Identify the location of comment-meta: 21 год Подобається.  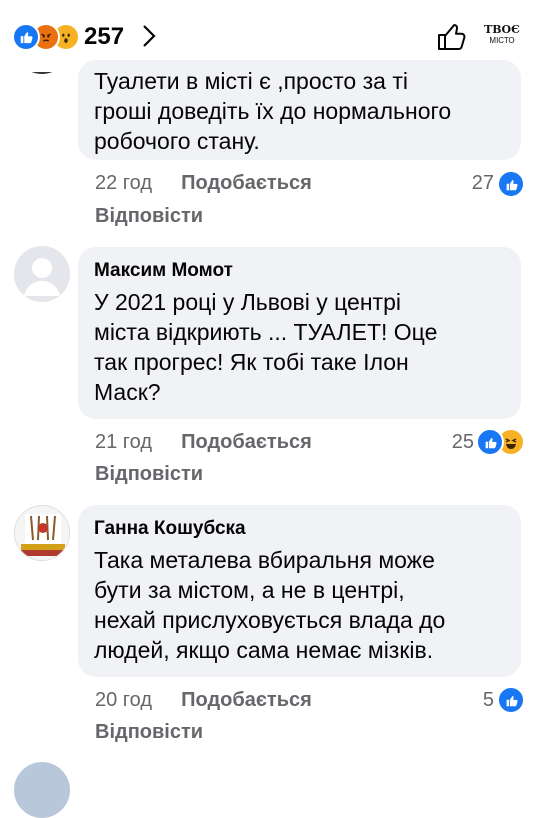
(203, 442).